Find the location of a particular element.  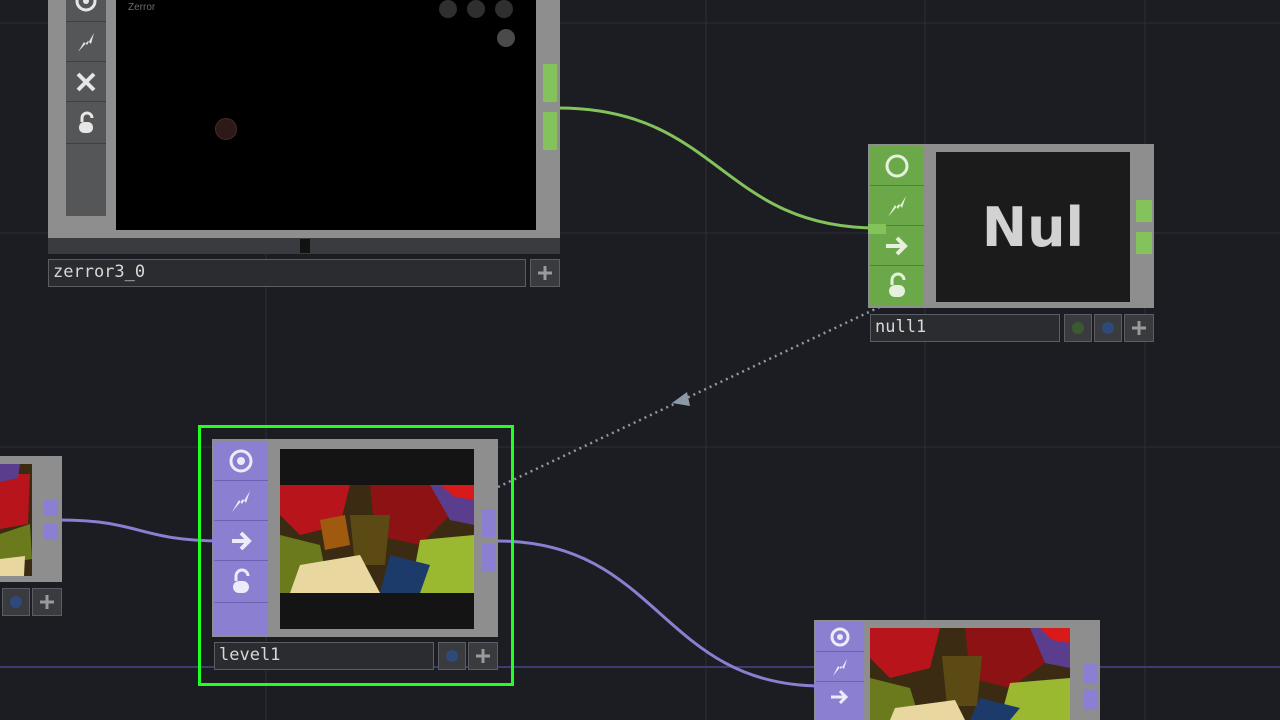

level-node: level1 is located at coordinates (357, 556).